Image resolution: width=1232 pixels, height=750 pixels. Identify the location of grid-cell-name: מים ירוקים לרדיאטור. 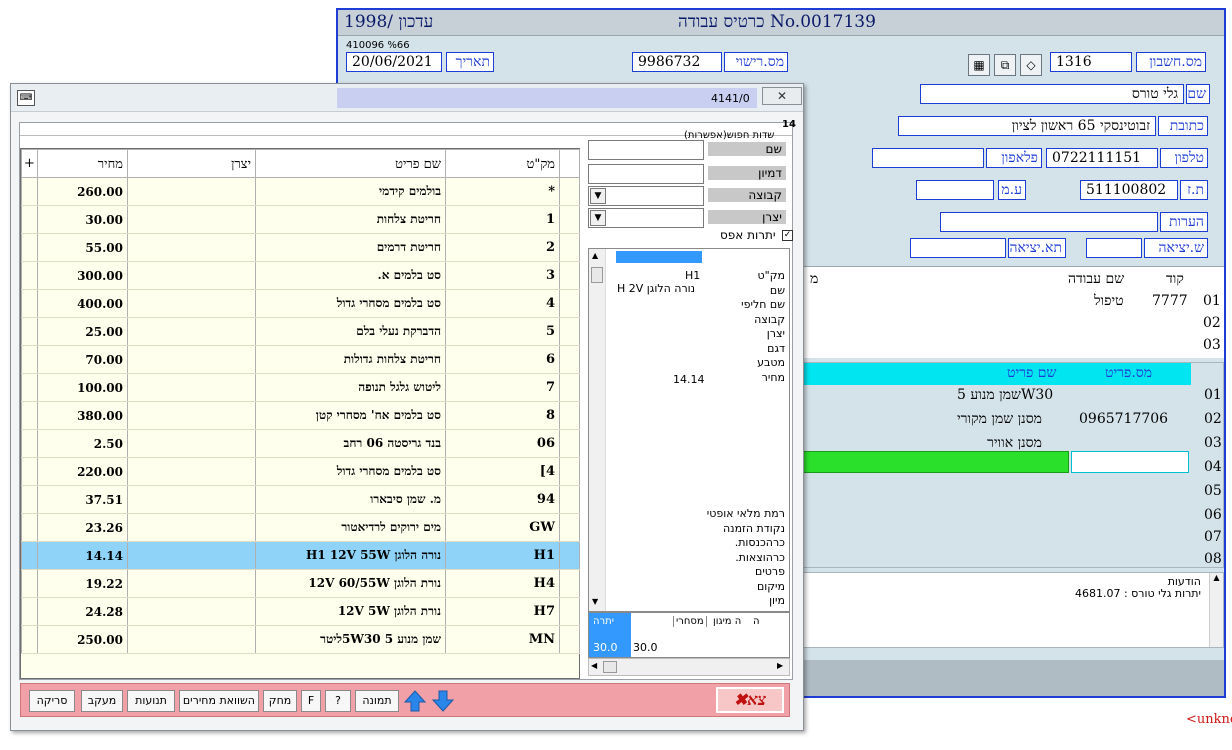
(350, 527).